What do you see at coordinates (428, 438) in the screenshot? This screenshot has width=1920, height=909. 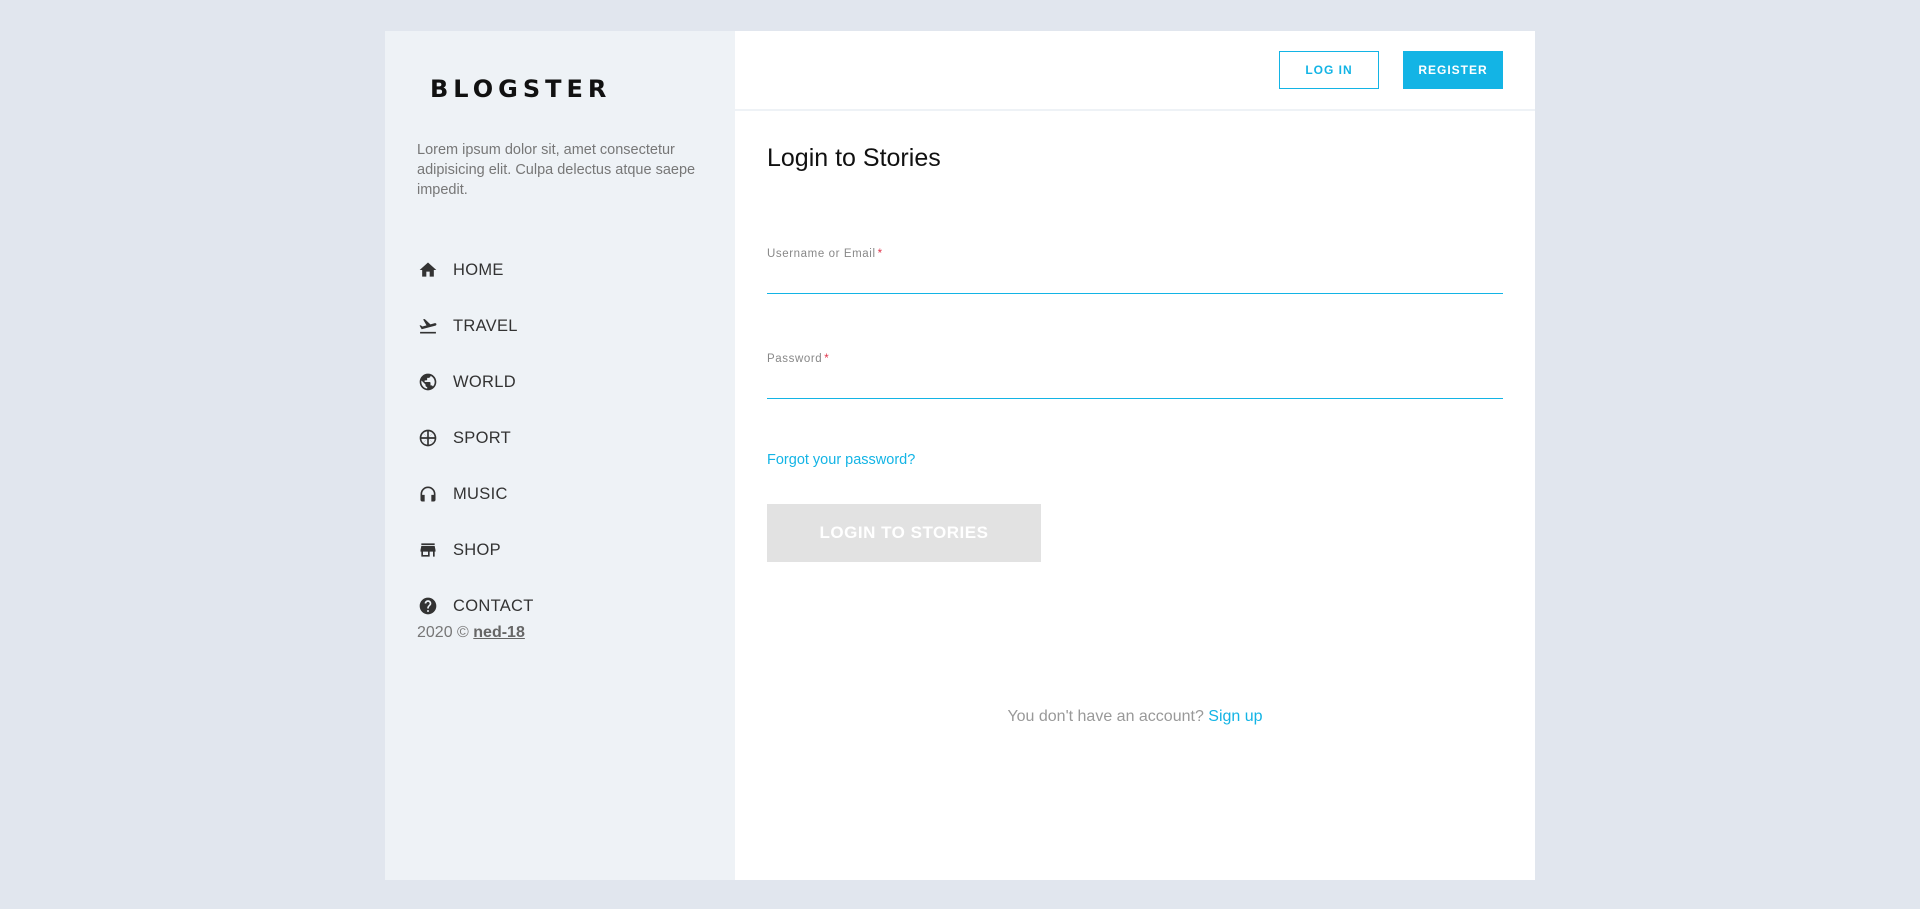 I see `ball-icon` at bounding box center [428, 438].